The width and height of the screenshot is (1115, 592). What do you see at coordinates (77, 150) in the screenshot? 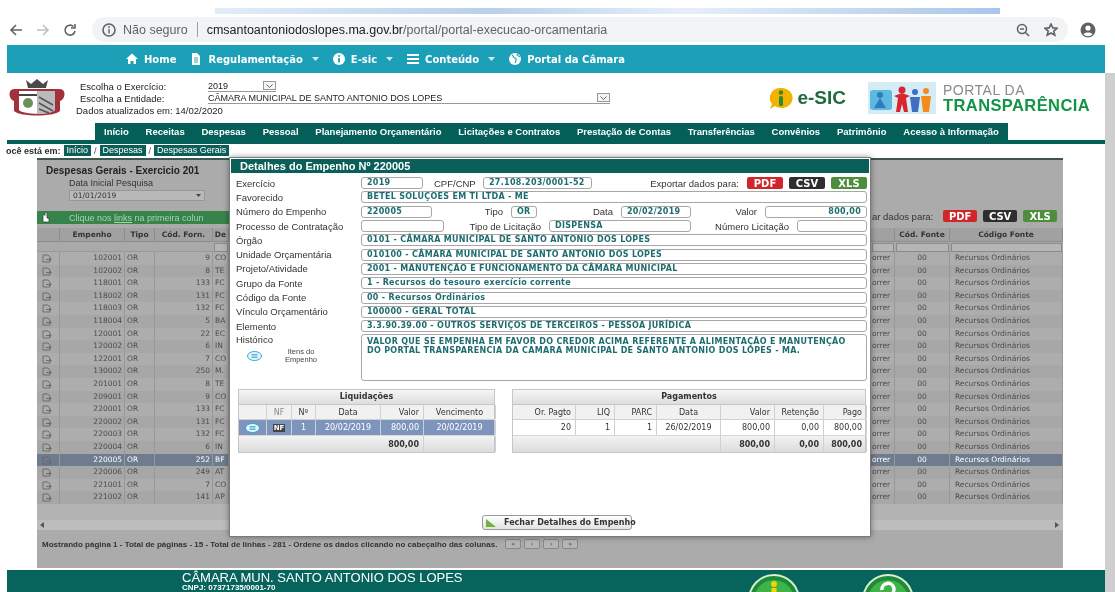
I see `breadcrumb-link: Início` at bounding box center [77, 150].